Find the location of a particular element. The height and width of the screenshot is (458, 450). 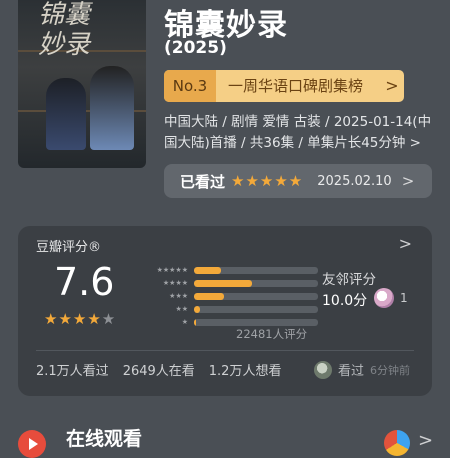

rank-label: 一周华语口碑剧集榜 is located at coordinates (296, 86).